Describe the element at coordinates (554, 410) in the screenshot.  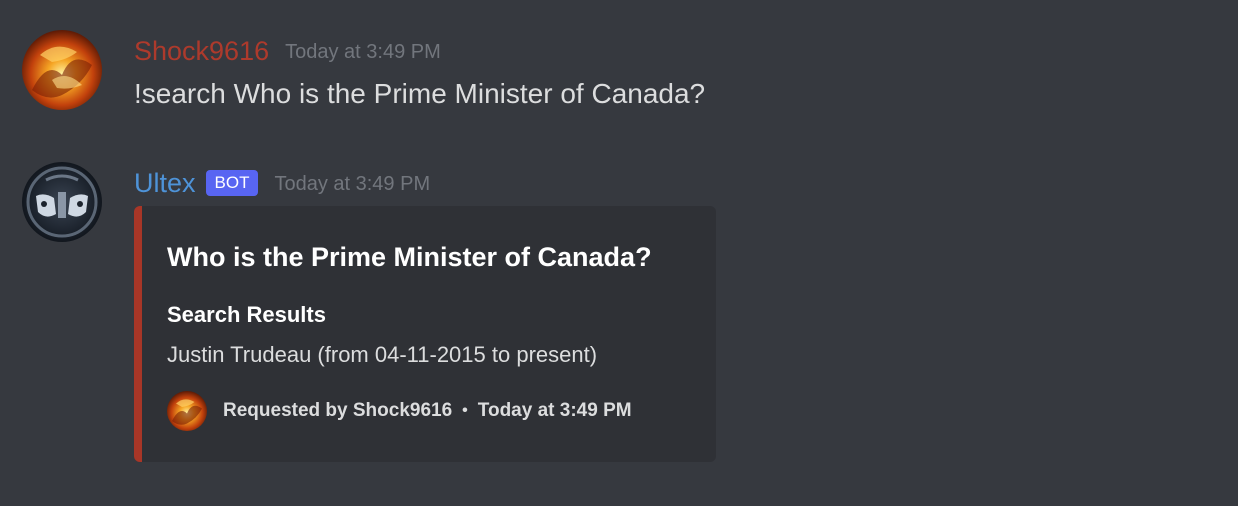
I see `footer-timestamp: Today at 3:49 PM` at that location.